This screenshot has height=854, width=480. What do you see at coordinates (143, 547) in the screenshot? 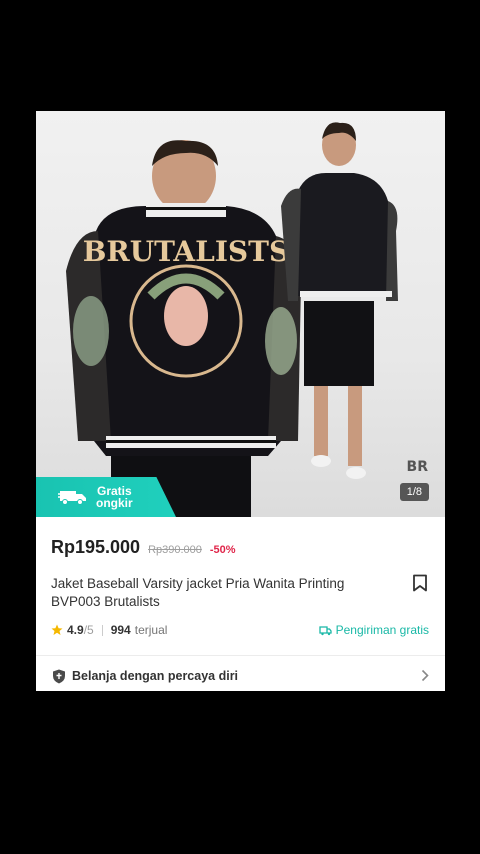
I see `price-row: Rp195.000 Rp390.000 -50%` at bounding box center [143, 547].